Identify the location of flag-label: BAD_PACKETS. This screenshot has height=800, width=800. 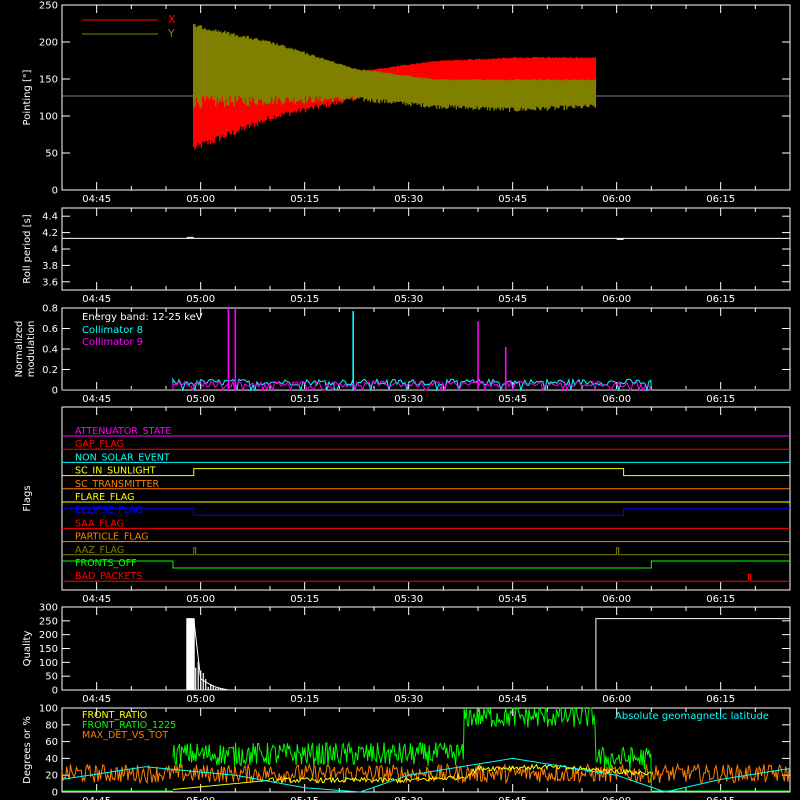
(108, 576).